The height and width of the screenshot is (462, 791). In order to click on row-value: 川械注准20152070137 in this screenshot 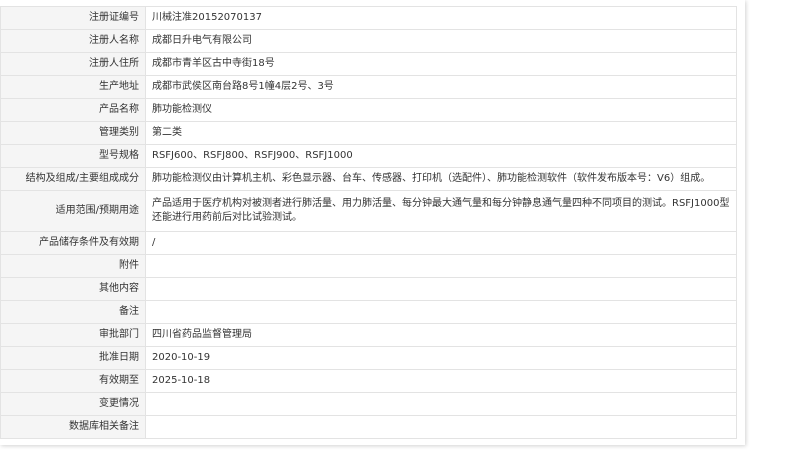, I will do `click(441, 18)`.